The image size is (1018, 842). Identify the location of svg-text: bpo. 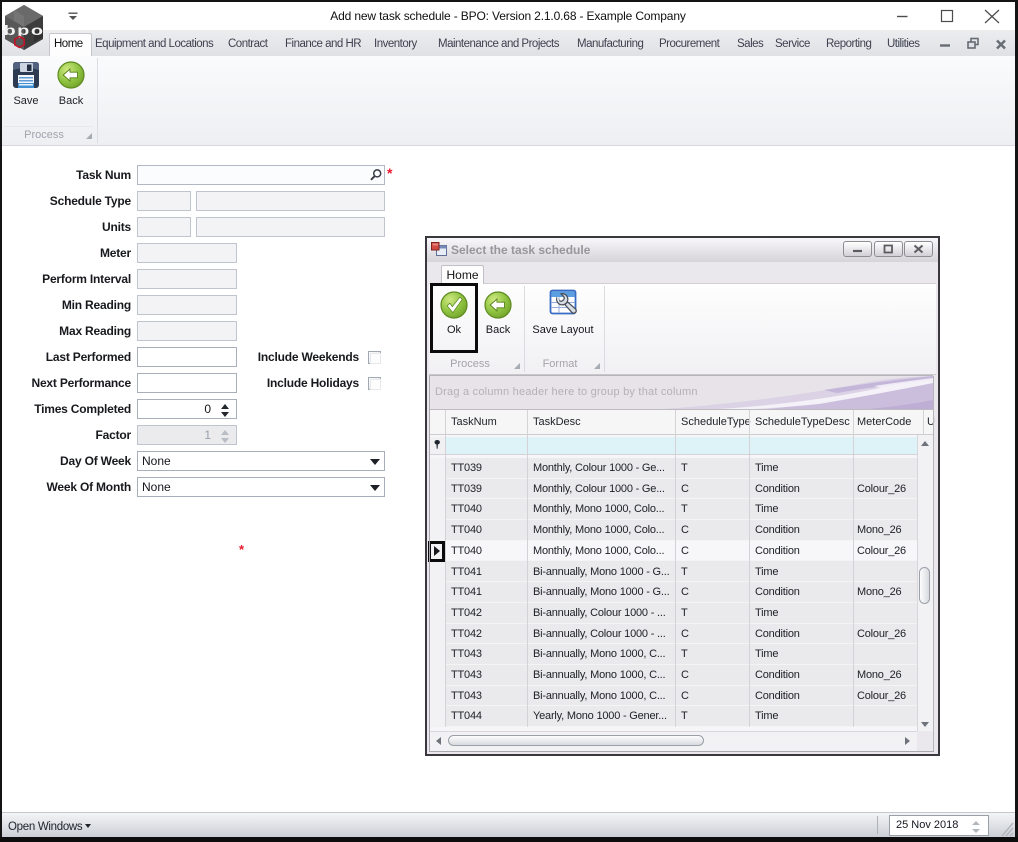
(23, 30).